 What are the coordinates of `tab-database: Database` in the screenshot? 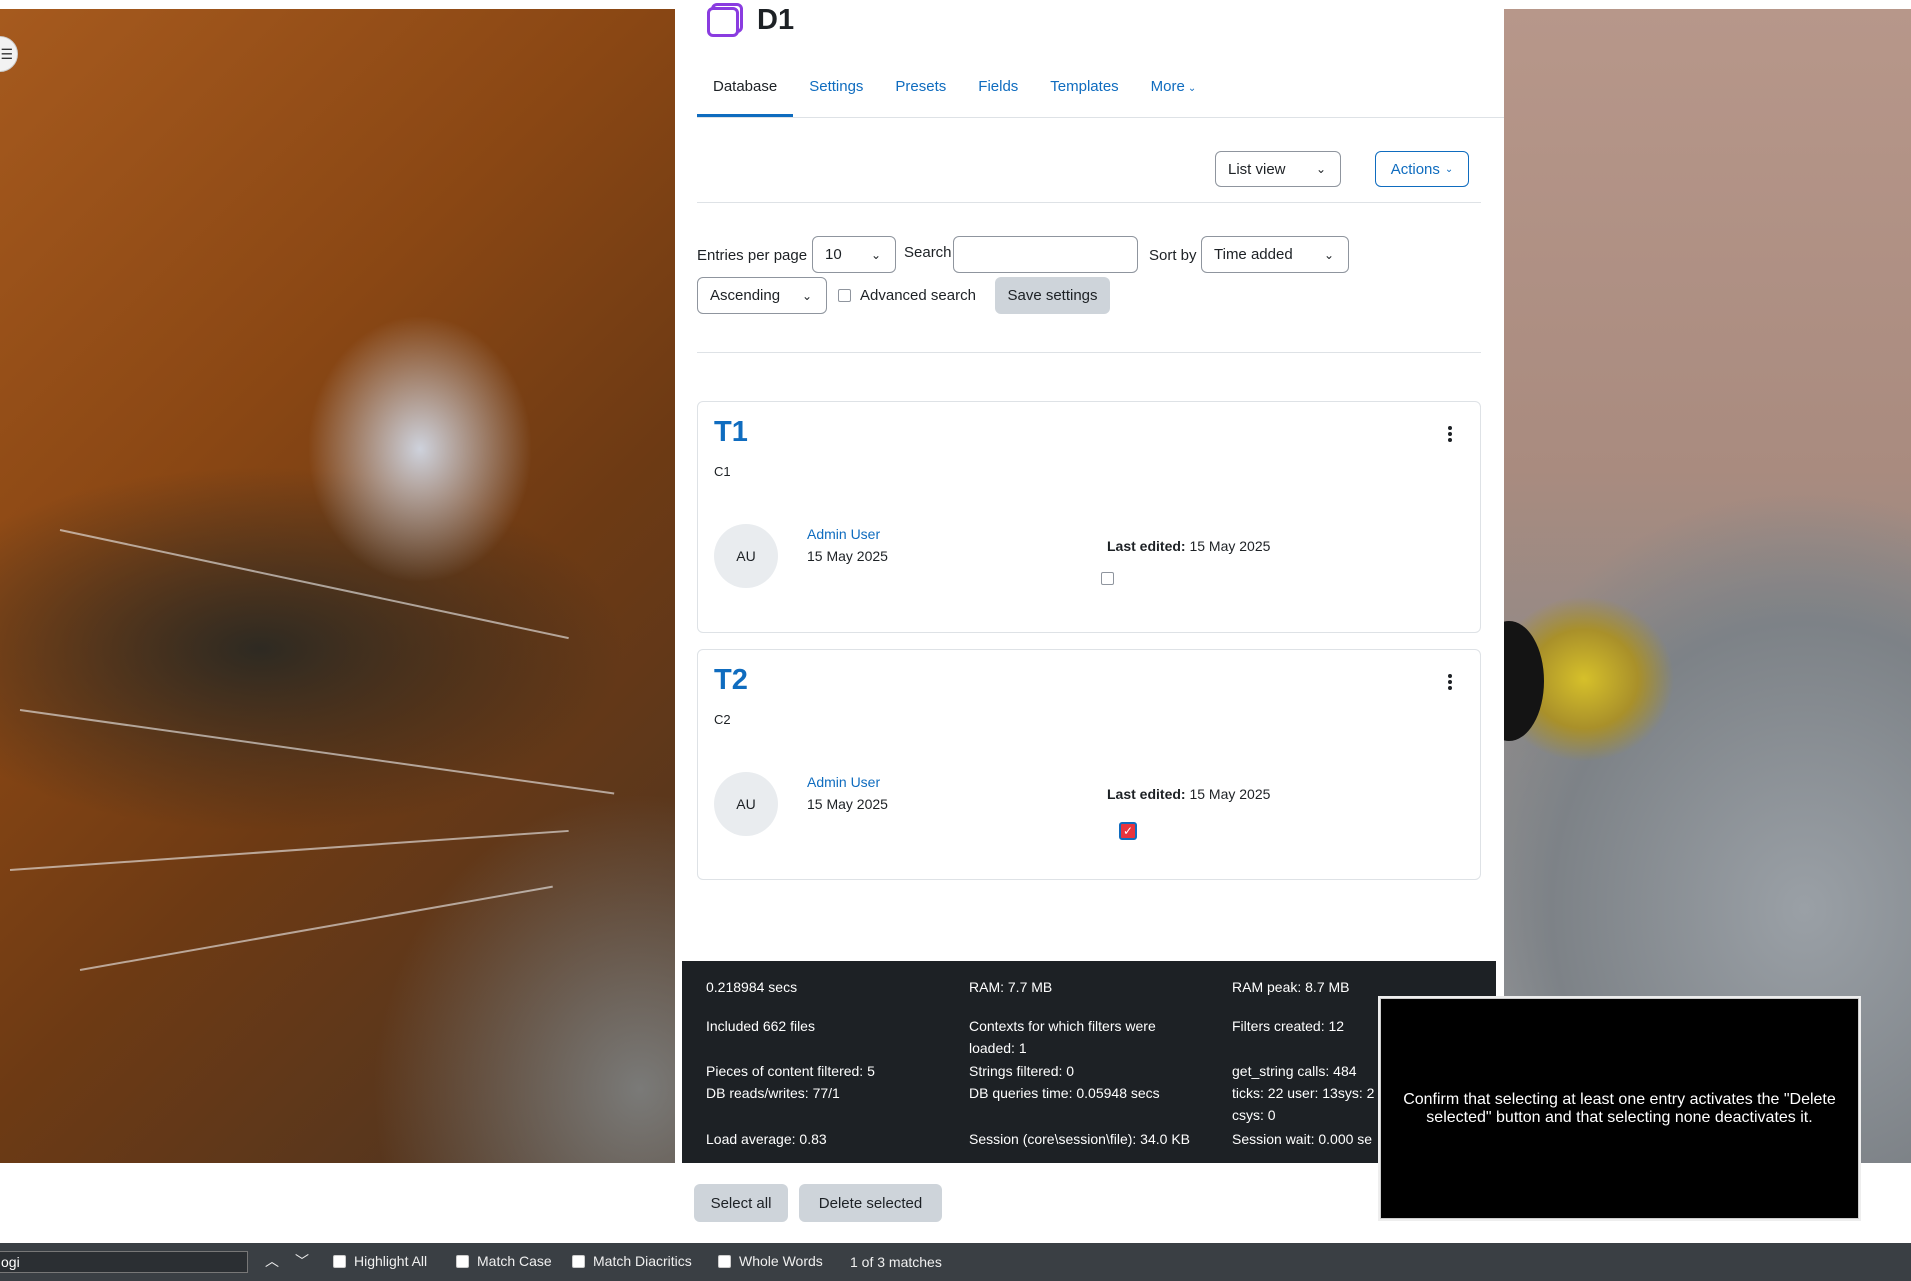 It's located at (745, 91).